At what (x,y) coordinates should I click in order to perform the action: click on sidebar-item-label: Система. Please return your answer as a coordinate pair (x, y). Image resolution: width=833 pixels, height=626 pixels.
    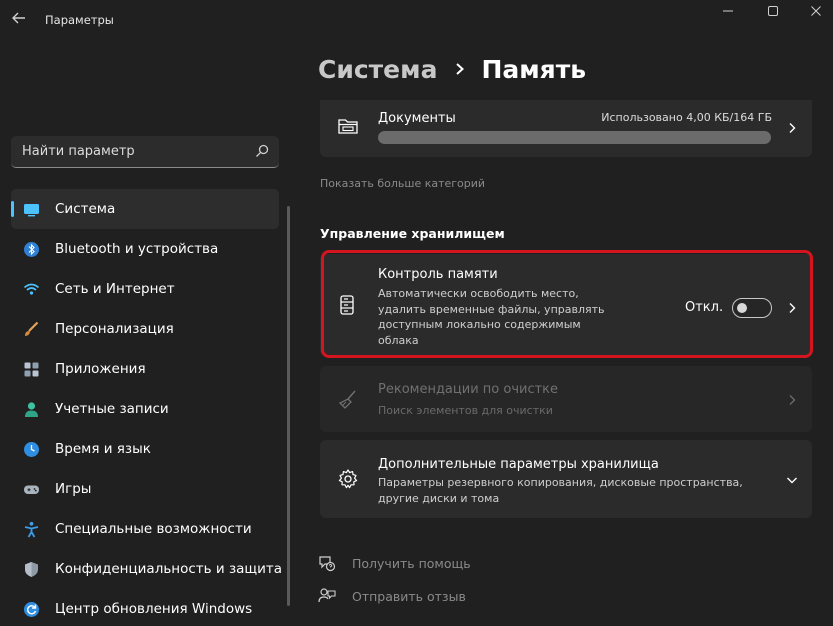
    Looking at the image, I should click on (85, 209).